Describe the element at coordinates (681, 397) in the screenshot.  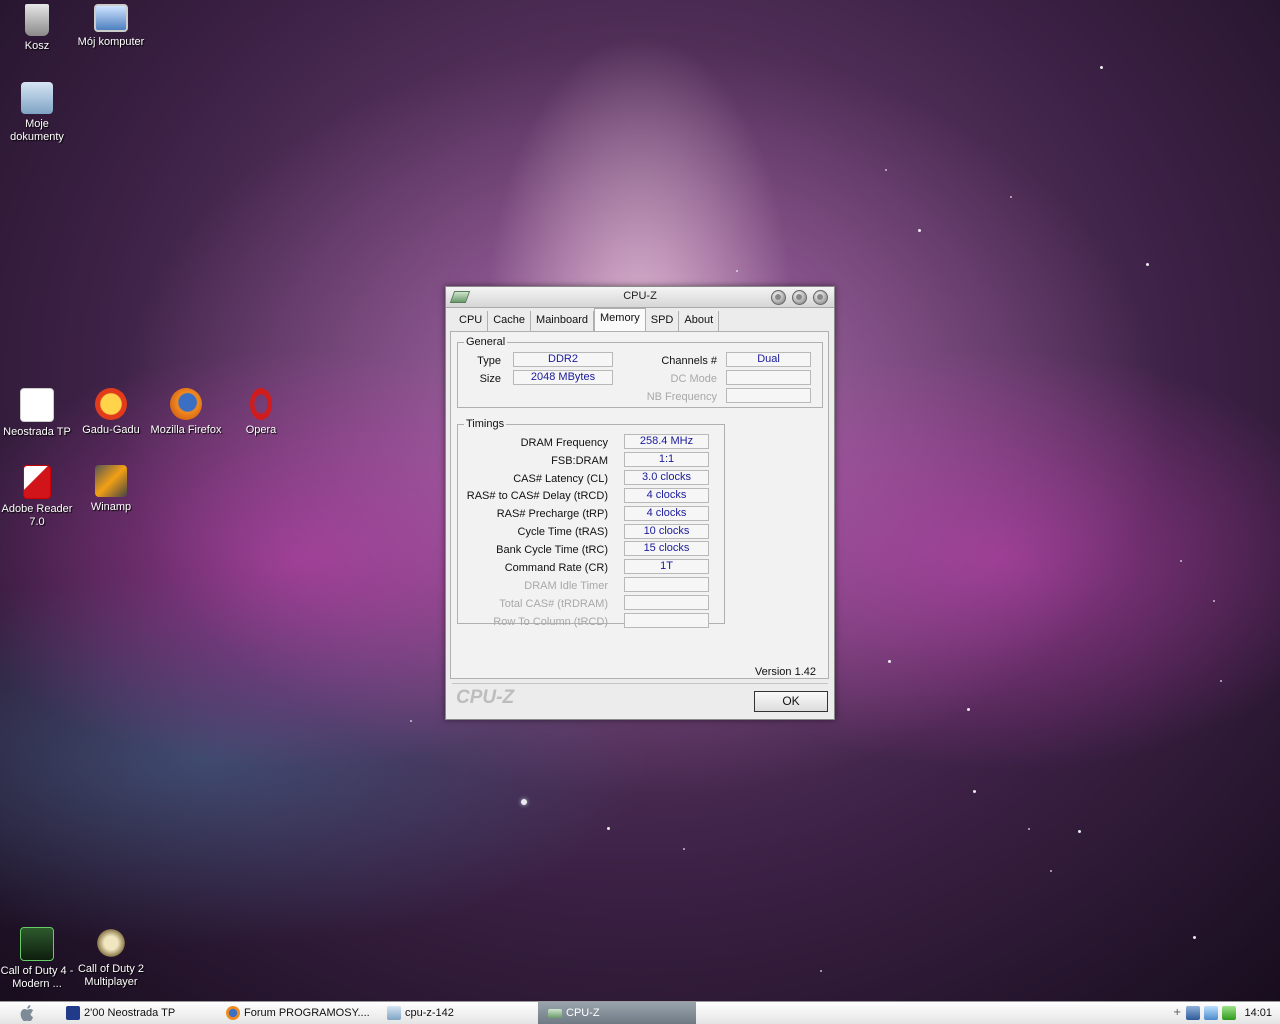
I see `nb-frequency-label: NB Frequency` at that location.